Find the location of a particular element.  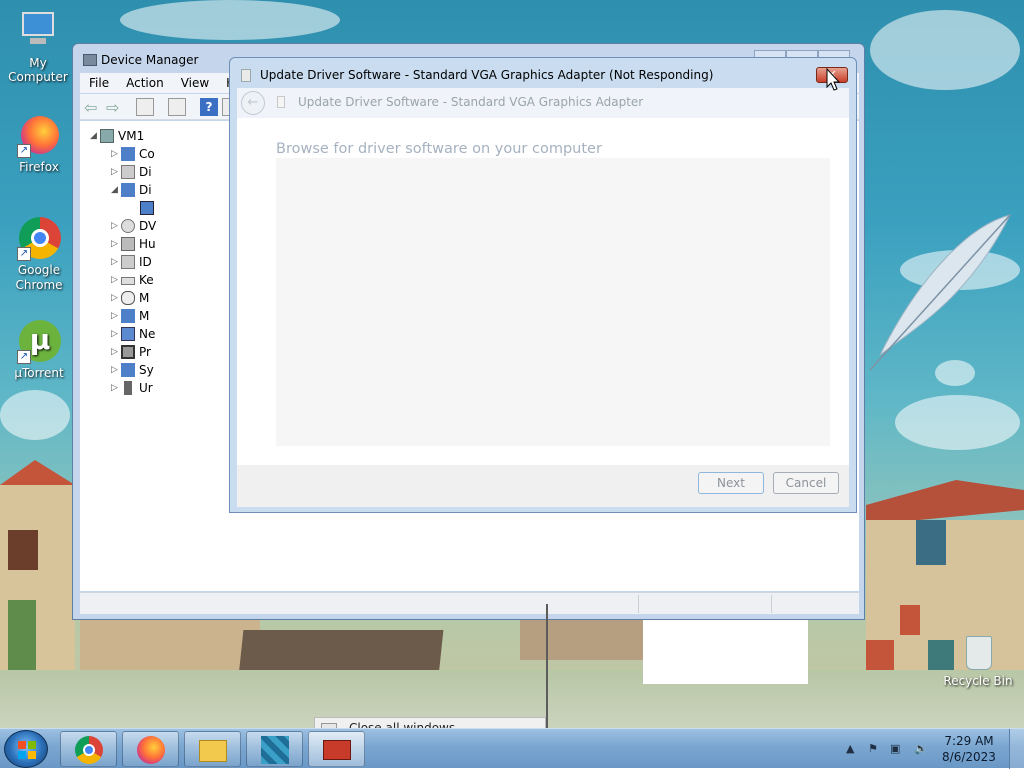

taskbar-registry-editor is located at coordinates (274, 749).